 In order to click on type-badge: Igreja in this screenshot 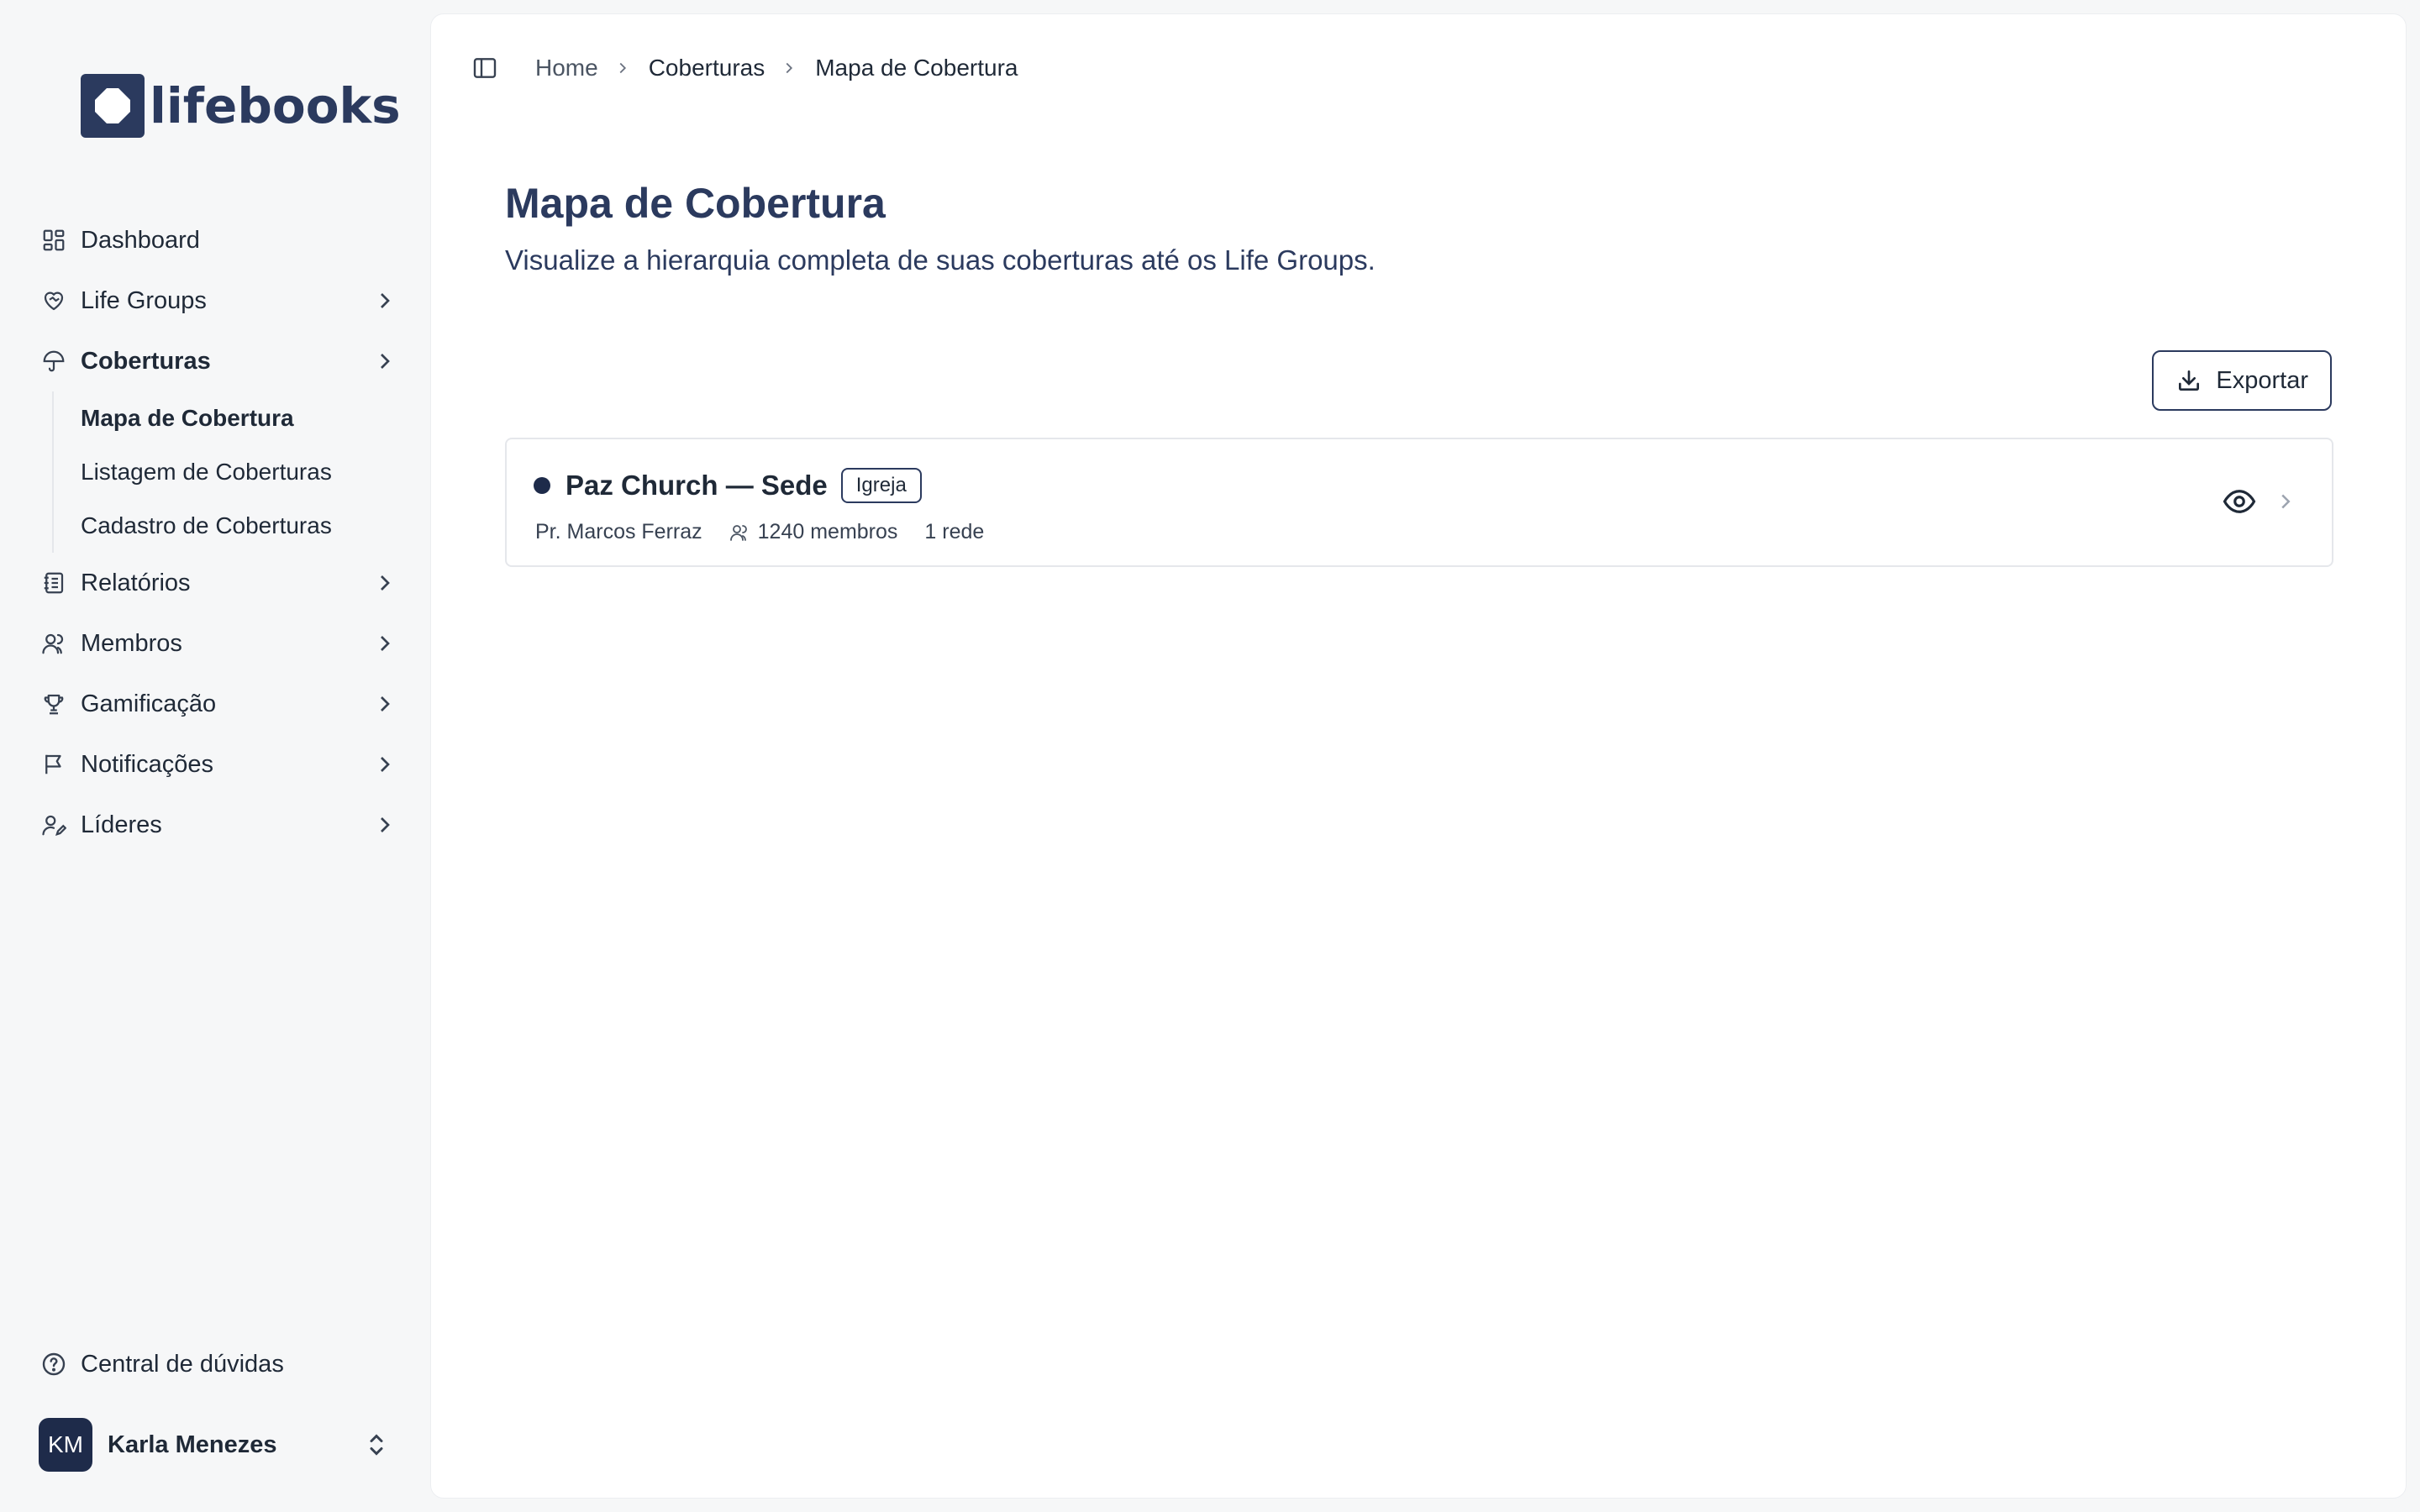, I will do `click(881, 485)`.